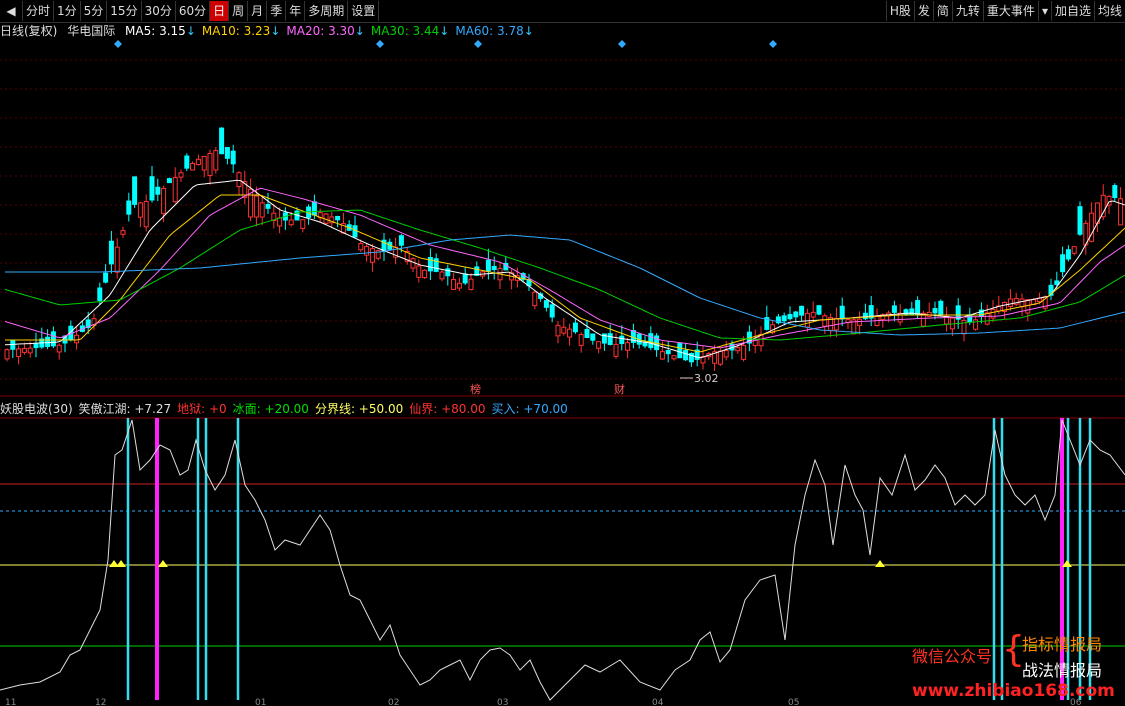 The height and width of the screenshot is (706, 1125). What do you see at coordinates (100, 702) in the screenshot?
I see `x-tick-label: 12` at bounding box center [100, 702].